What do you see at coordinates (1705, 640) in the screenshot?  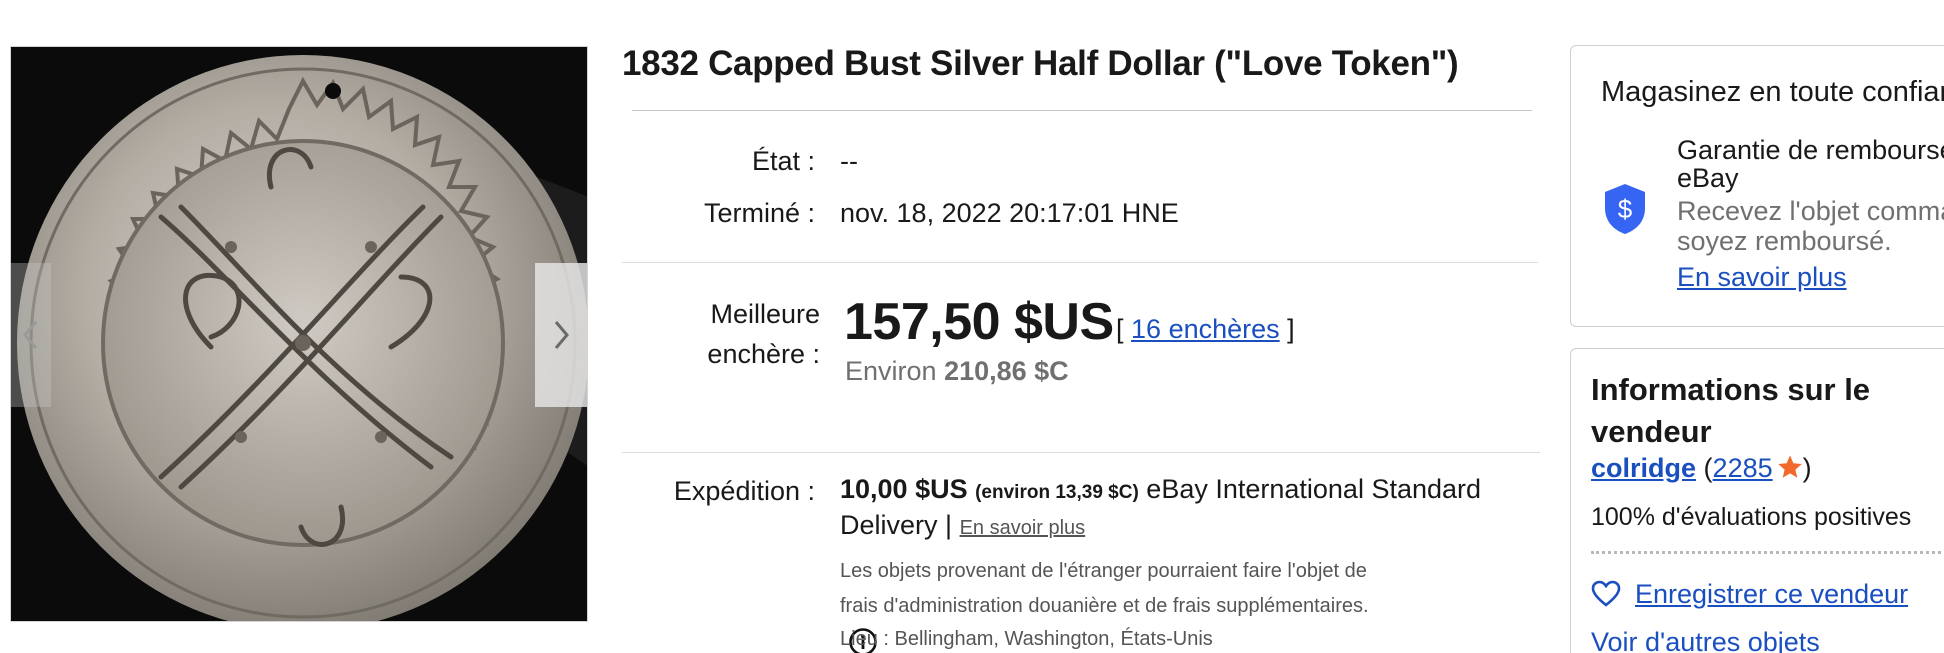 I see `seller-other-items-link: Voir d'autres objets` at bounding box center [1705, 640].